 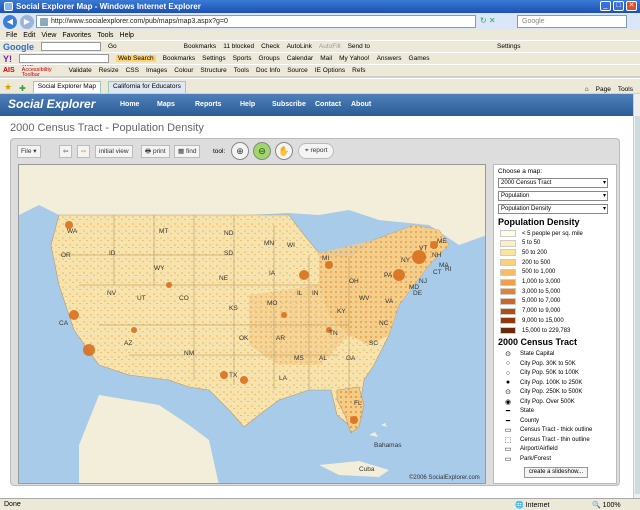 What do you see at coordinates (127, 35) in the screenshot?
I see `menu-help: Help` at bounding box center [127, 35].